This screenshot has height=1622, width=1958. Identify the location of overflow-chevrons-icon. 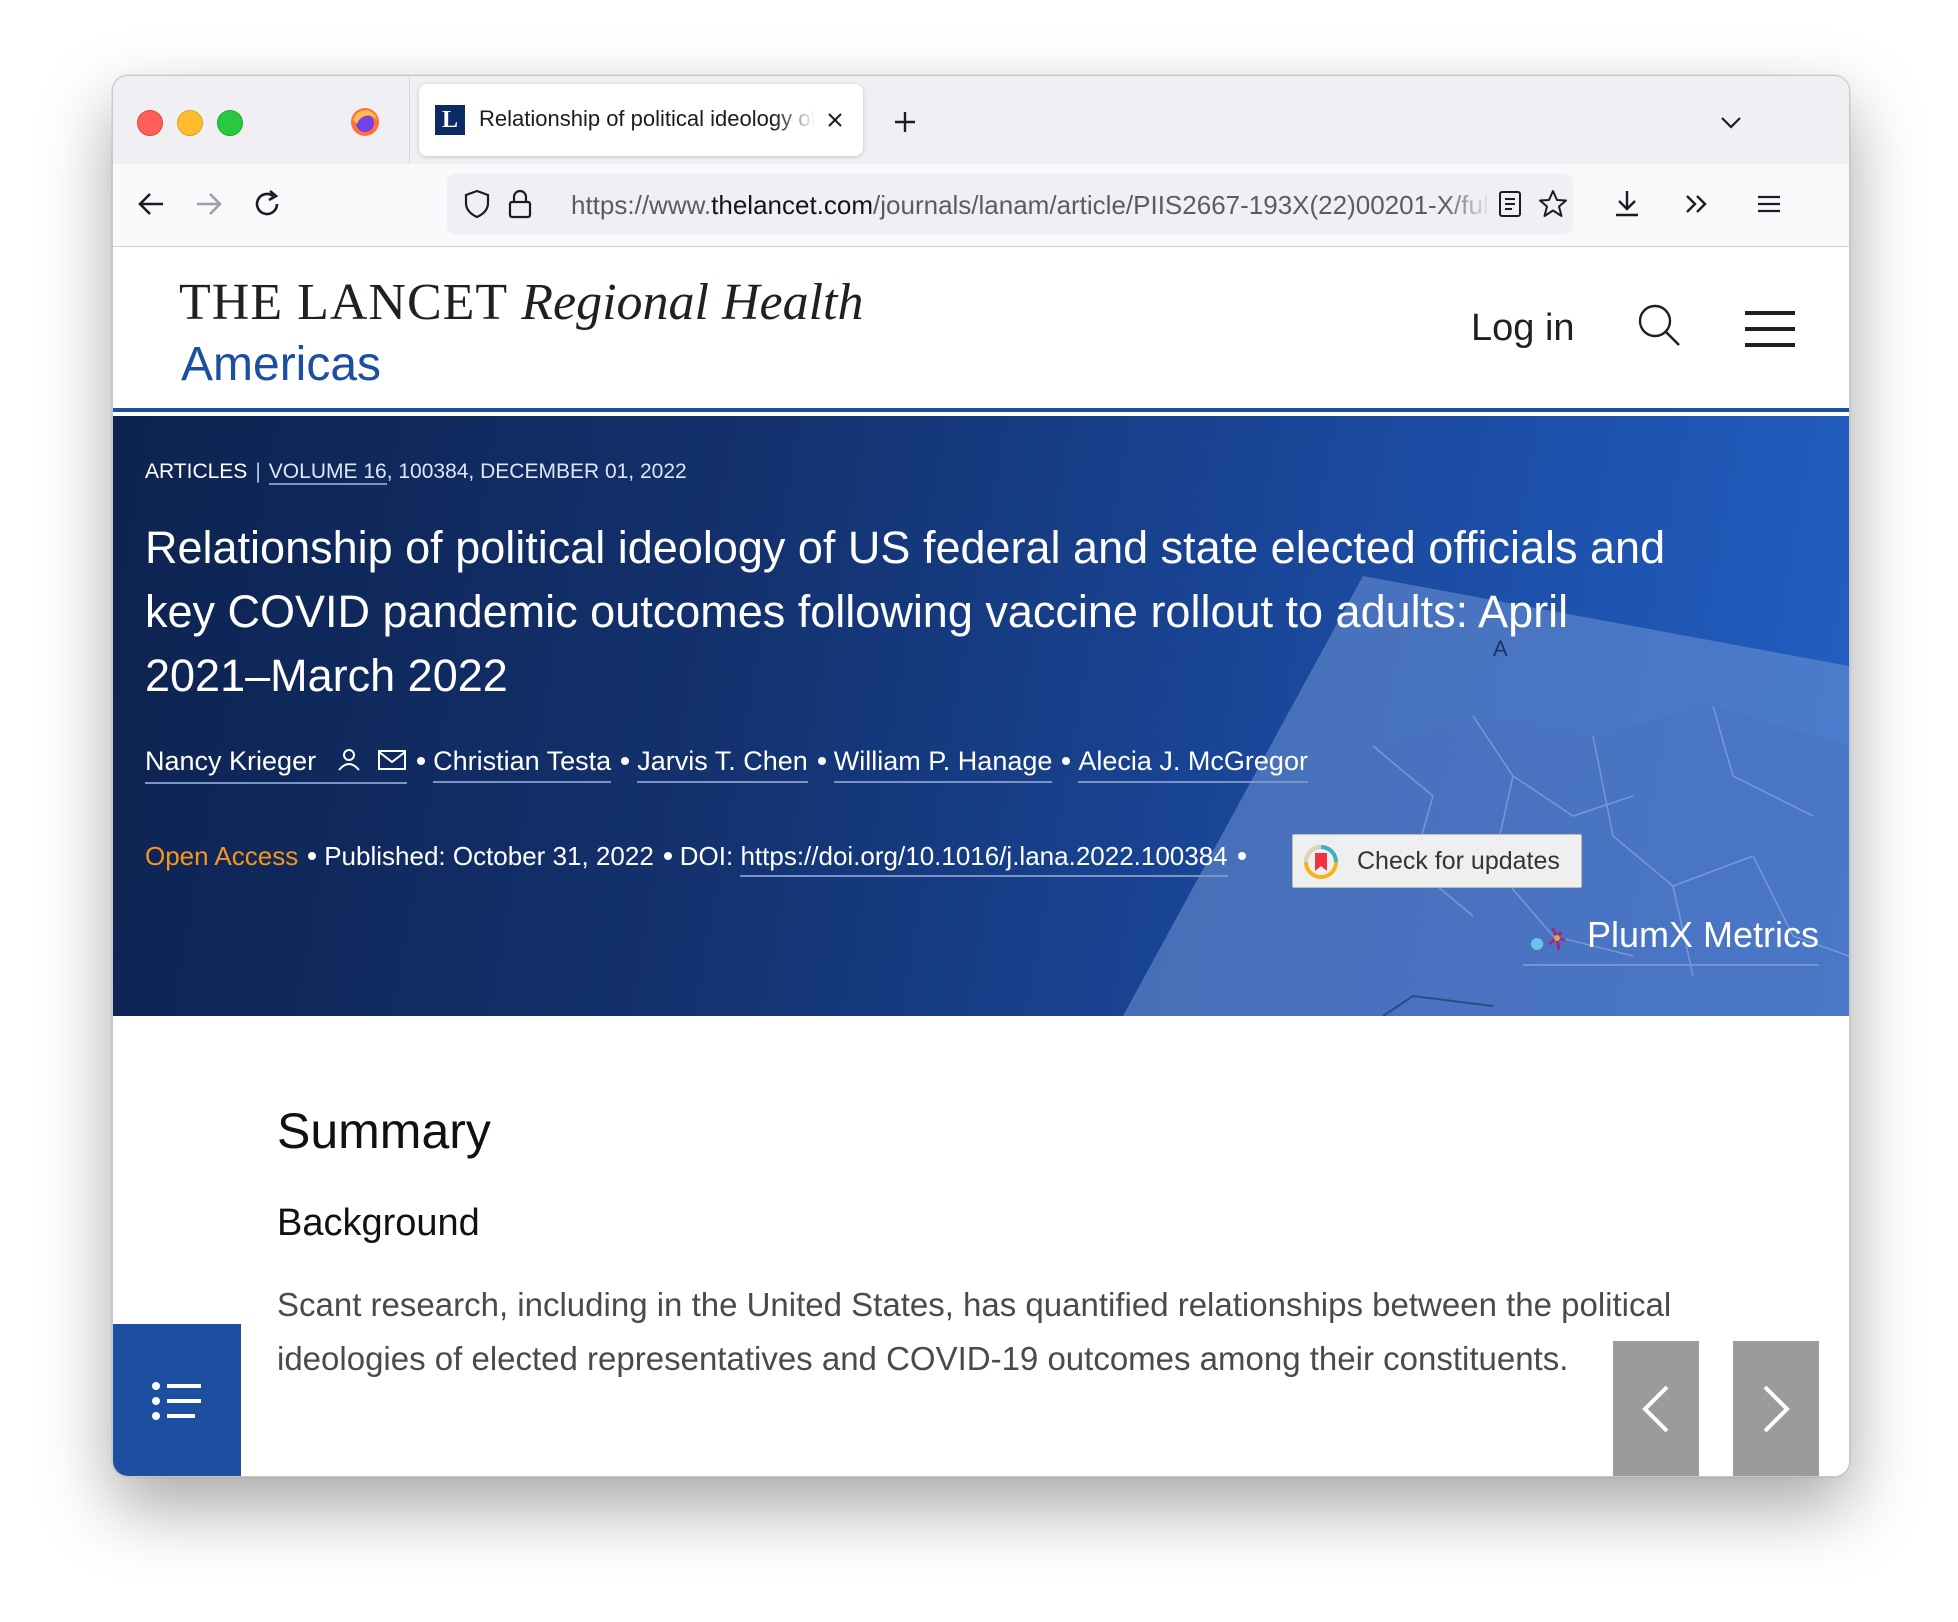
(1697, 204).